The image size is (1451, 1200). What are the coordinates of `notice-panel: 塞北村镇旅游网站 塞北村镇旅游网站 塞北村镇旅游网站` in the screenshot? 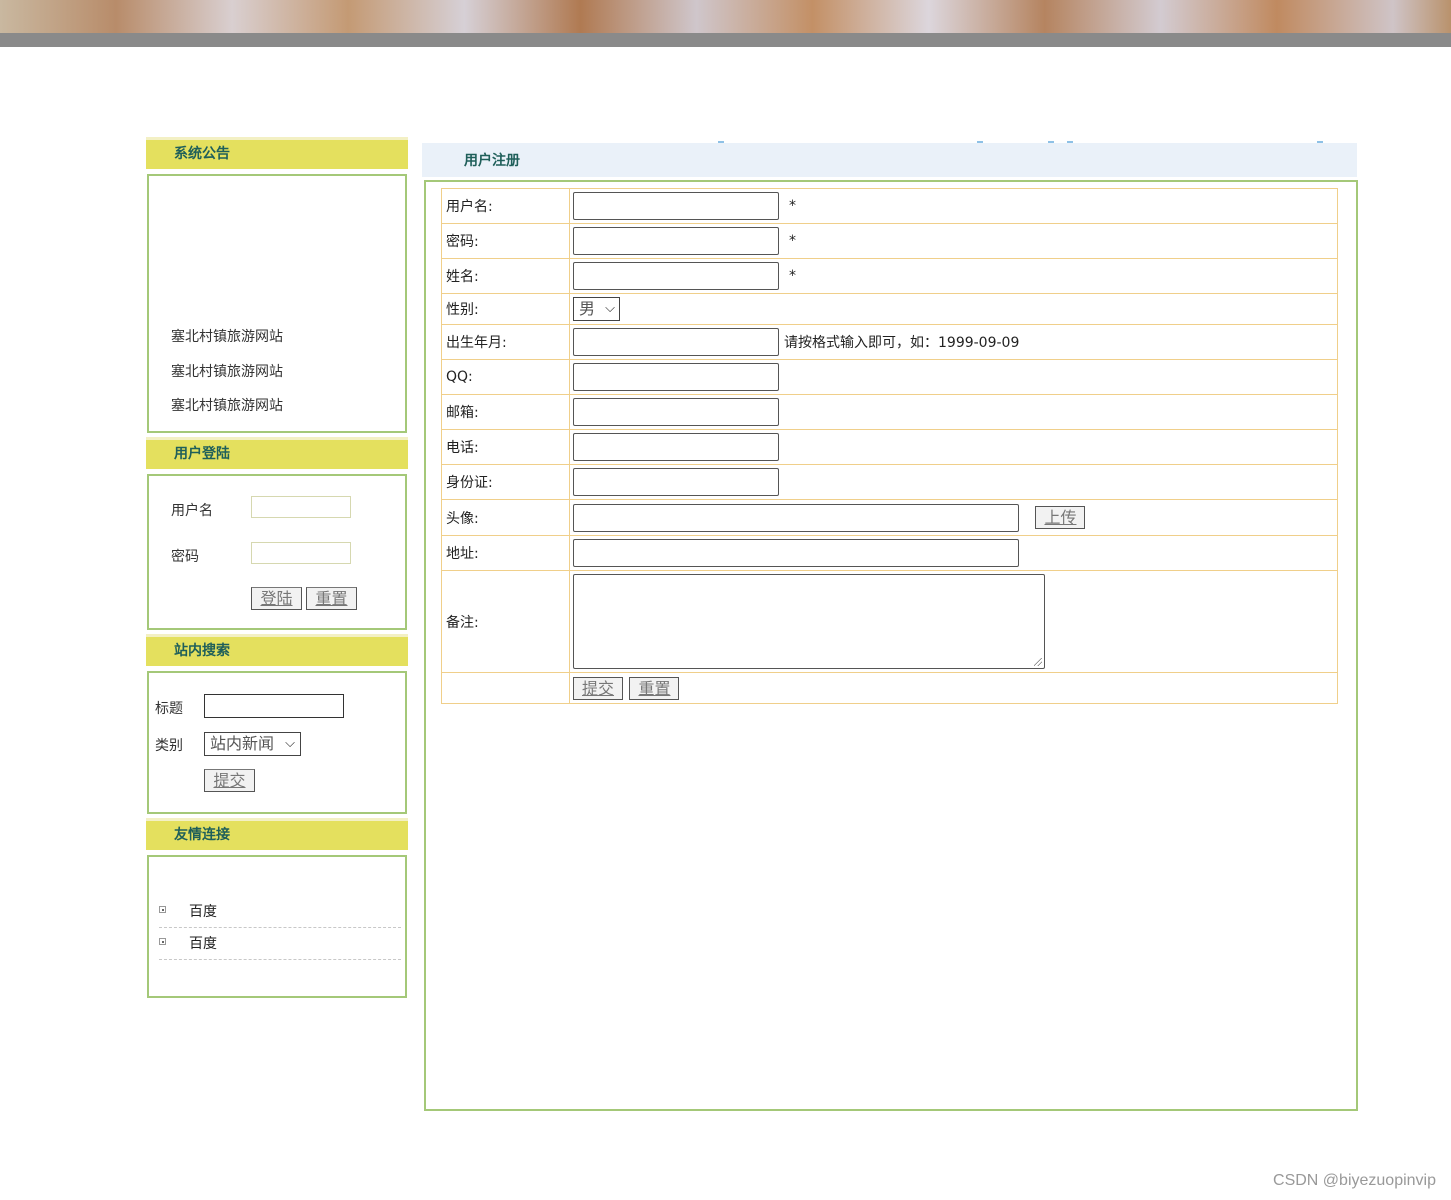 It's located at (277, 303).